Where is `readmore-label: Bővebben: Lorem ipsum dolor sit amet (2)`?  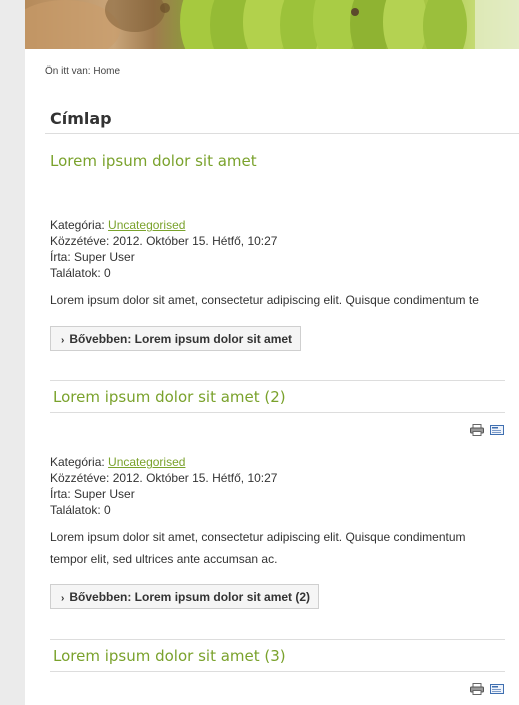 readmore-label: Bővebben: Lorem ipsum dolor sit amet (2) is located at coordinates (190, 597).